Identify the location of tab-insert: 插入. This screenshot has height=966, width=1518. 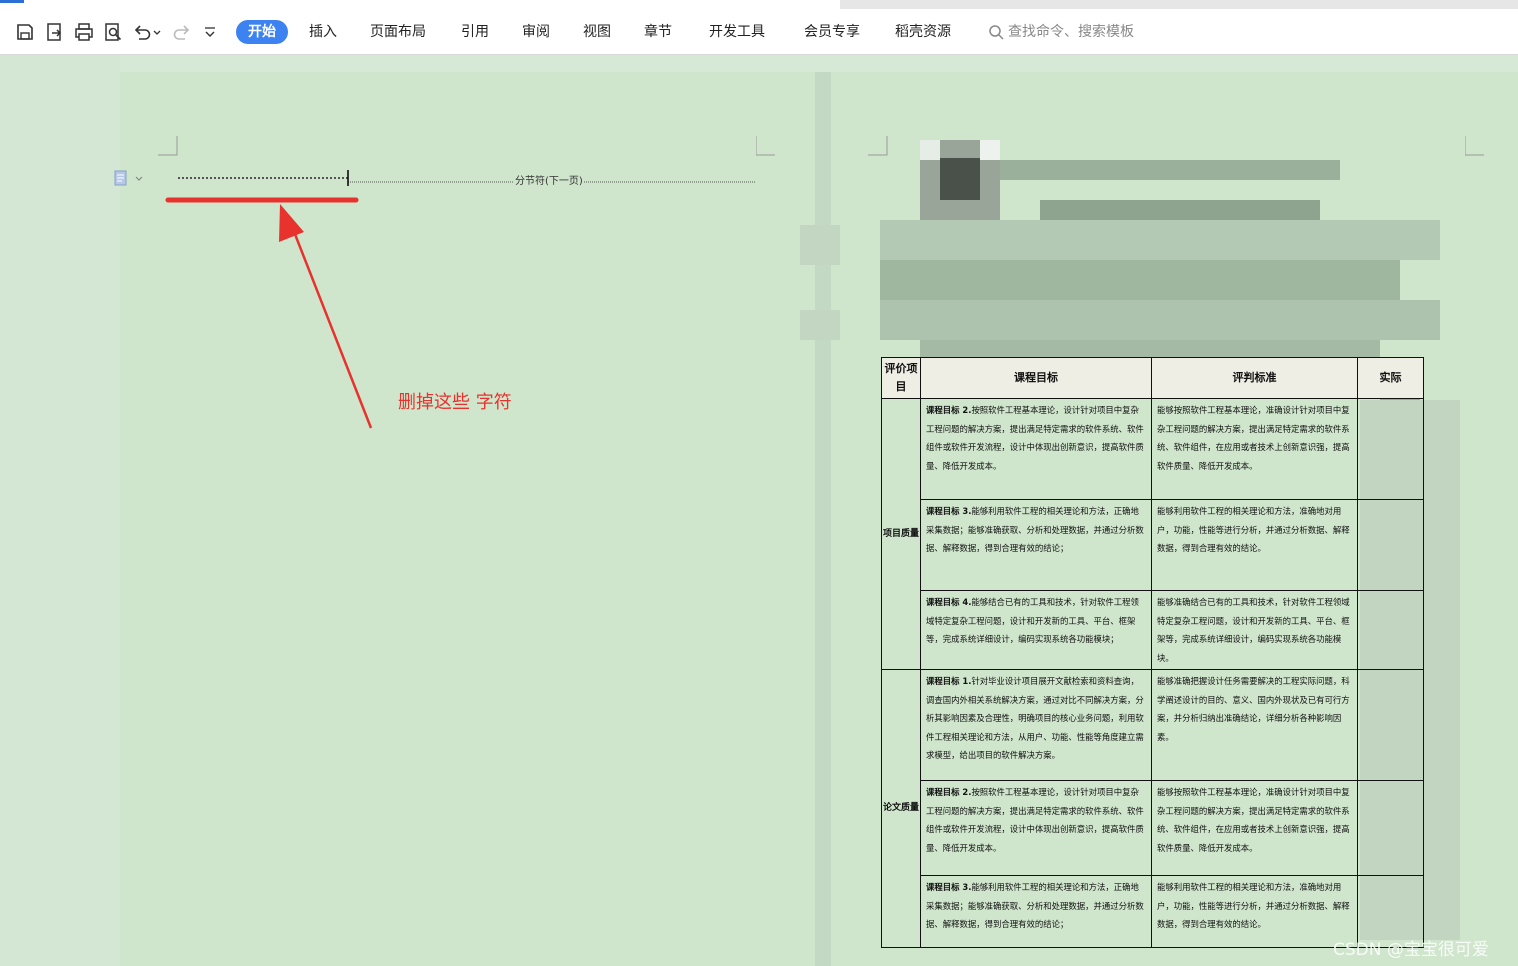
(323, 32).